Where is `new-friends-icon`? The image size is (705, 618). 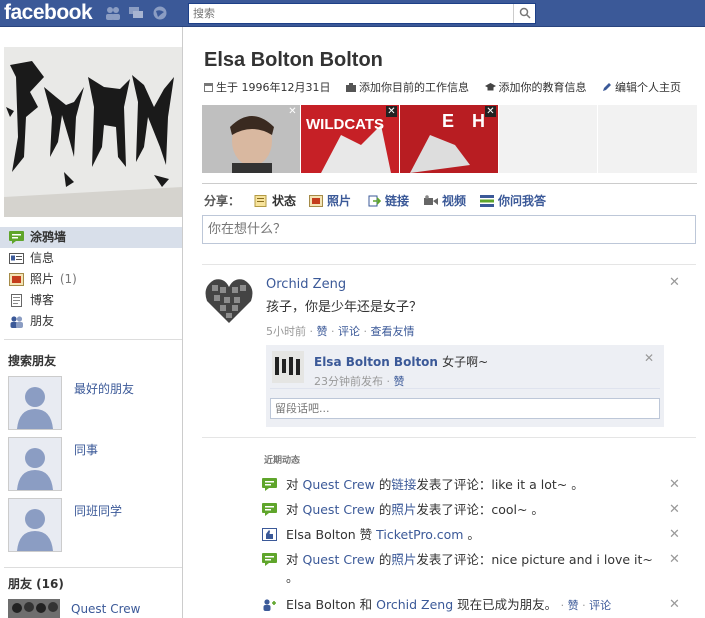
new-friends-icon is located at coordinates (269, 605).